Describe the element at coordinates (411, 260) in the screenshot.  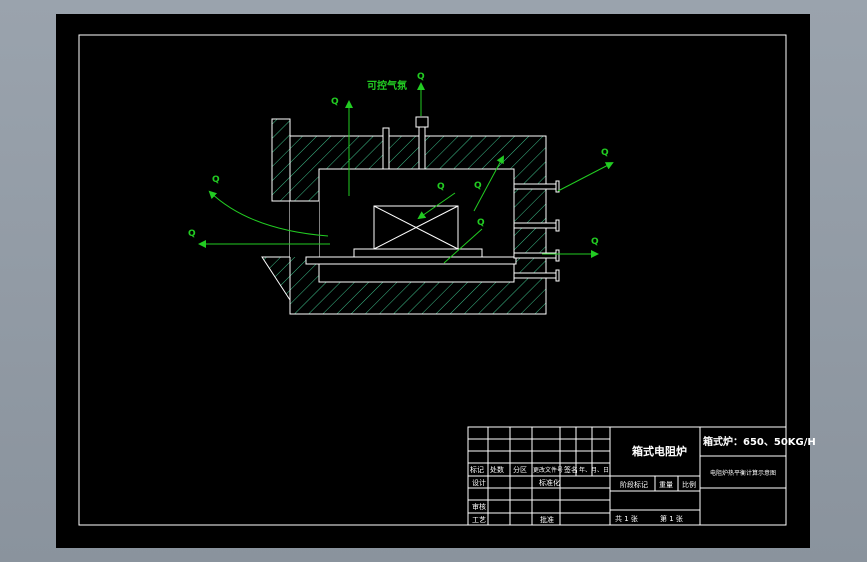
I see `hearth-plate` at that location.